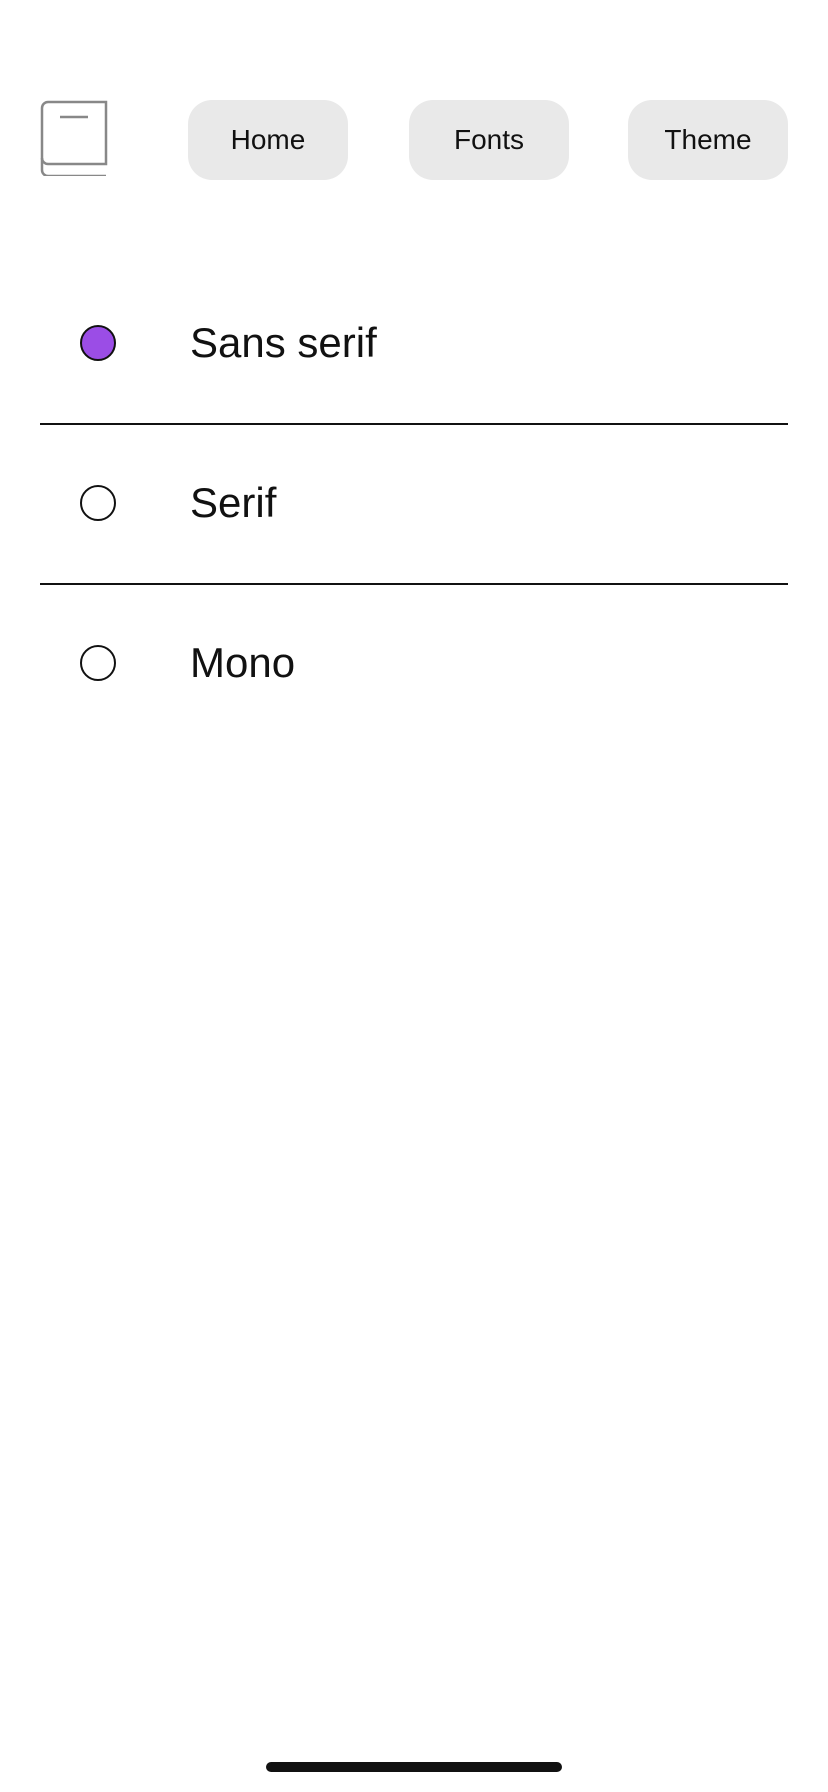  What do you see at coordinates (414, 664) in the screenshot?
I see `font-option-mono: Mono` at bounding box center [414, 664].